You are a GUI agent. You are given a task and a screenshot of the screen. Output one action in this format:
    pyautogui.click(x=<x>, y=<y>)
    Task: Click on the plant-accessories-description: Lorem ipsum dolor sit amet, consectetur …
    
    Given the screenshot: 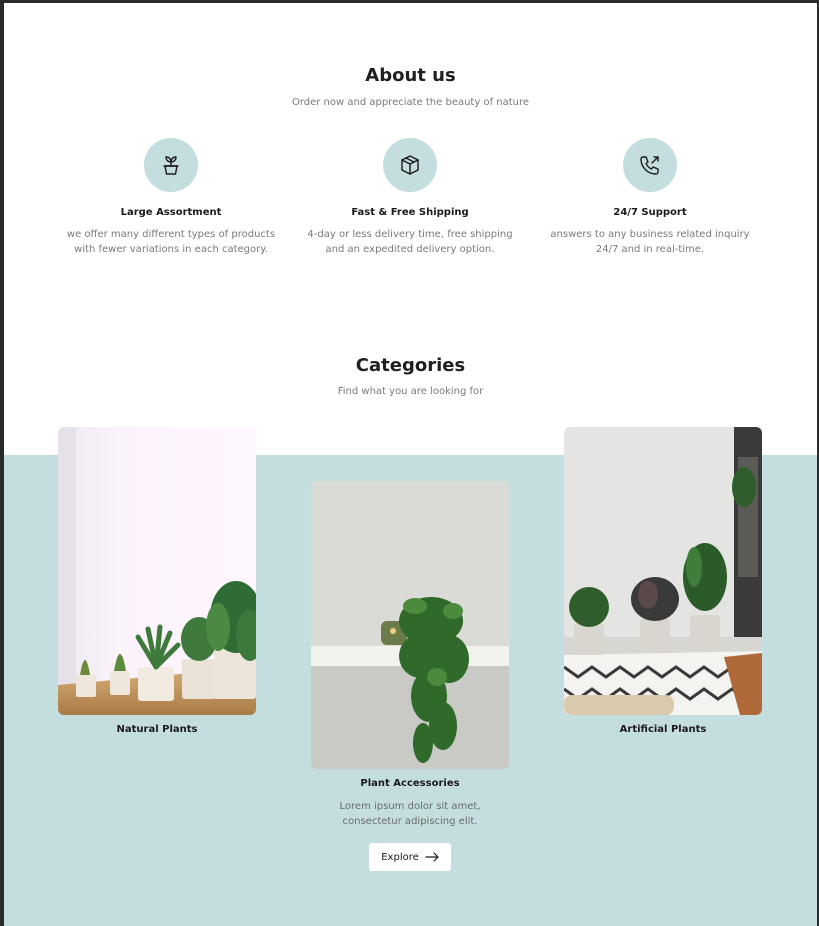 What is the action you would take?
    pyautogui.click(x=410, y=814)
    